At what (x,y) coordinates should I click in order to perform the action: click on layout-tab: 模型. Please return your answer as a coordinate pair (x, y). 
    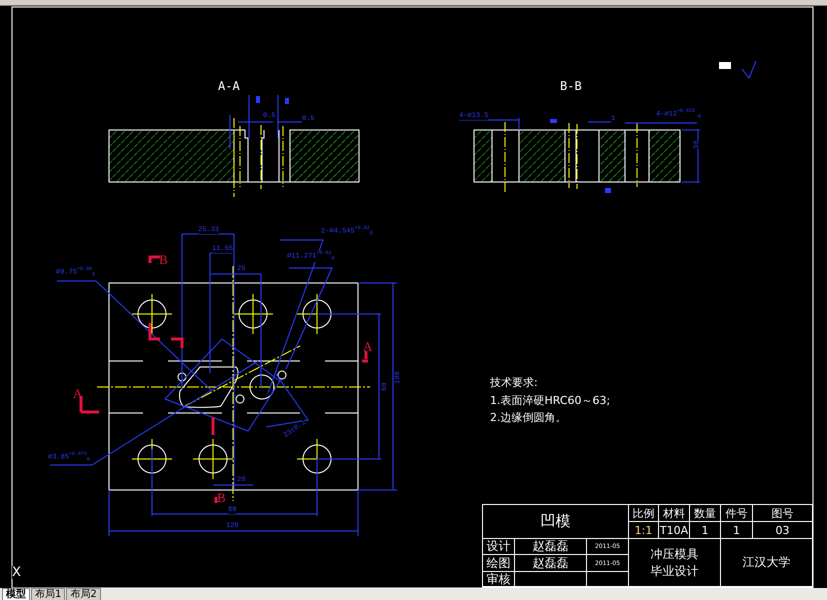
    Looking at the image, I should click on (16, 594).